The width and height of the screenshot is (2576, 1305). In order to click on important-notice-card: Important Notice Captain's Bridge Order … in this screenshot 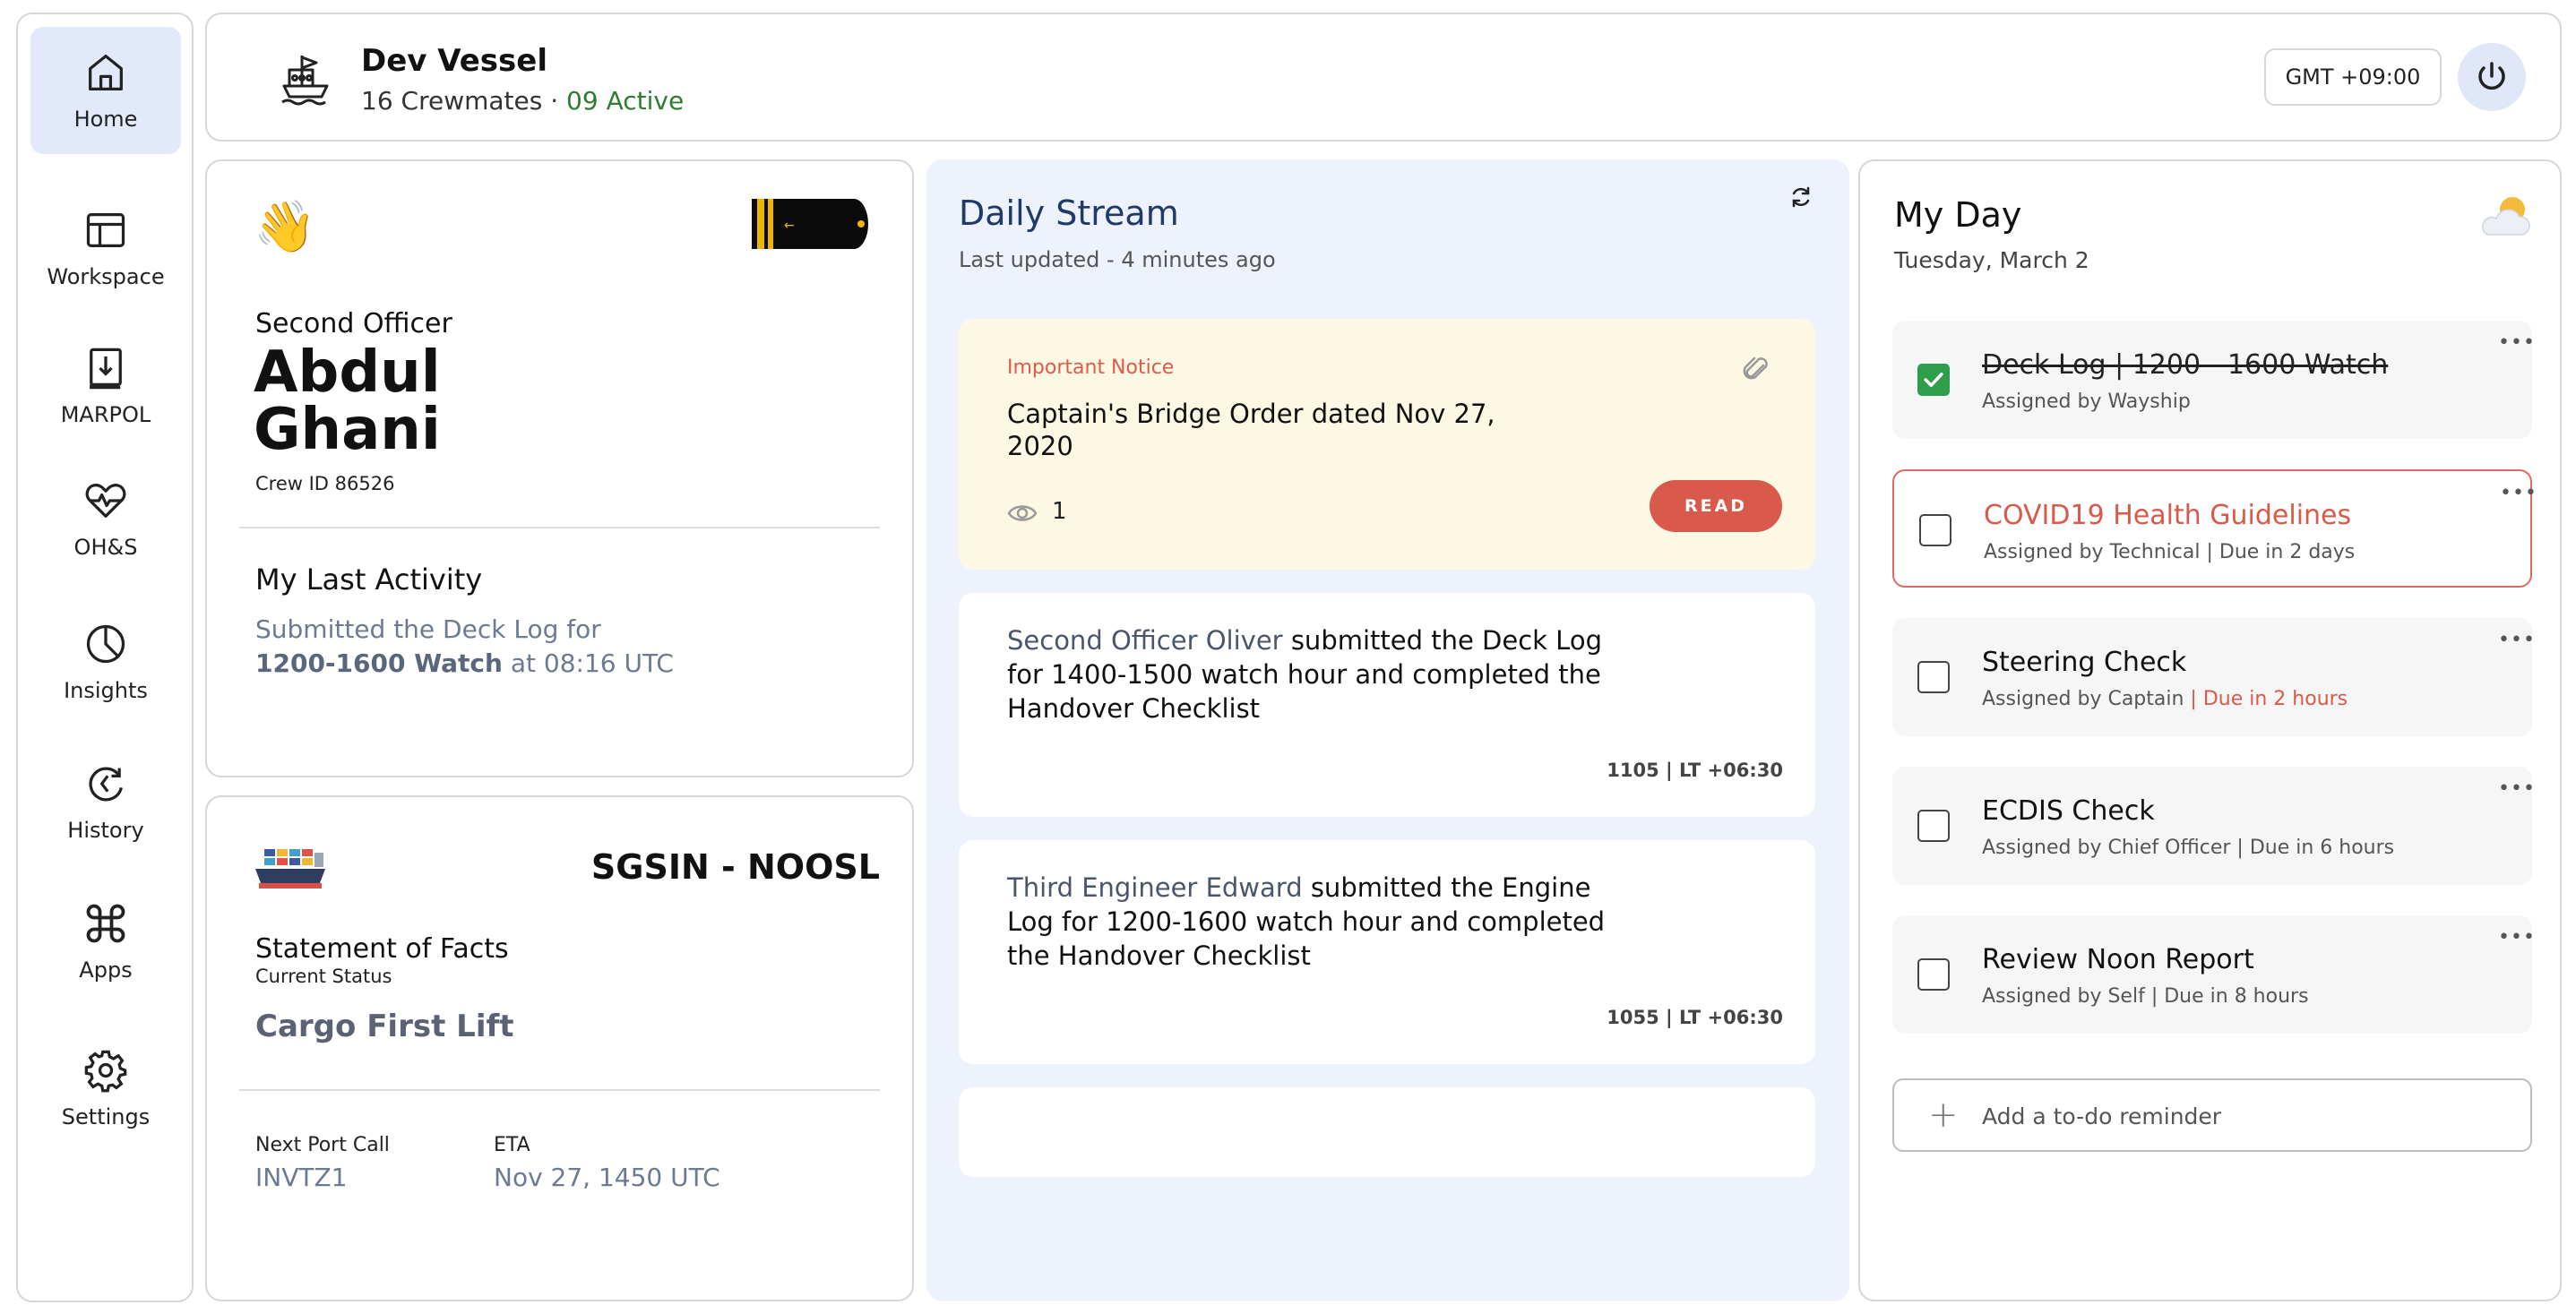, I will do `click(1387, 444)`.